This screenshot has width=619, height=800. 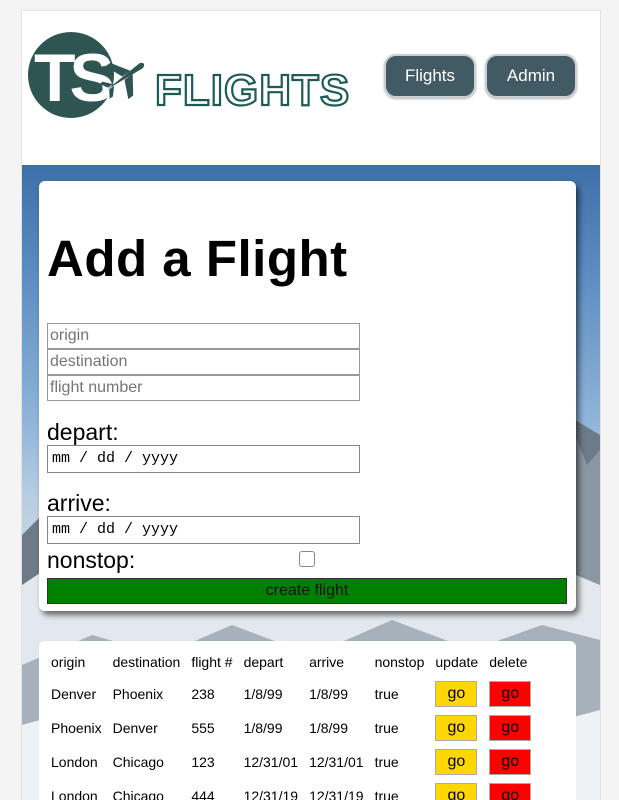 What do you see at coordinates (203, 459) in the screenshot?
I see `depart-date-input: mm / dd / yyyy` at bounding box center [203, 459].